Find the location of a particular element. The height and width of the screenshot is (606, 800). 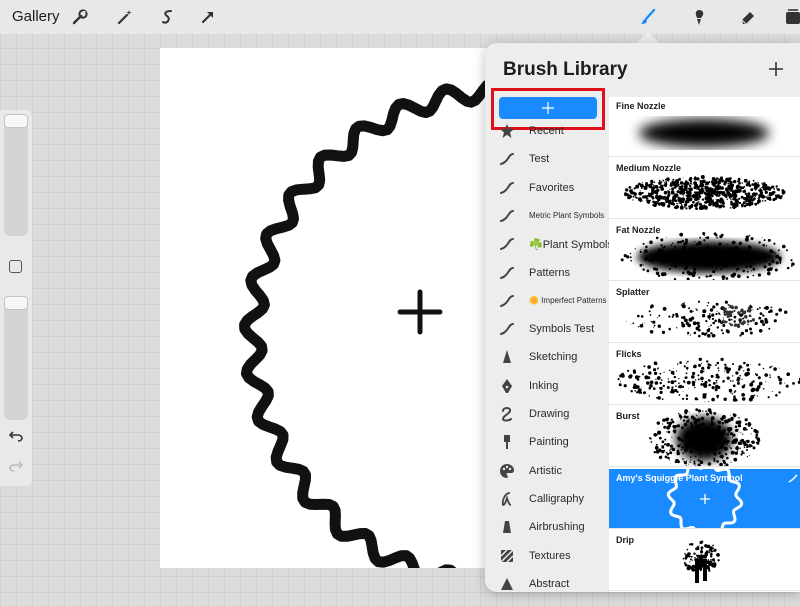

brush-set-item: Favorites is located at coordinates (547, 188).